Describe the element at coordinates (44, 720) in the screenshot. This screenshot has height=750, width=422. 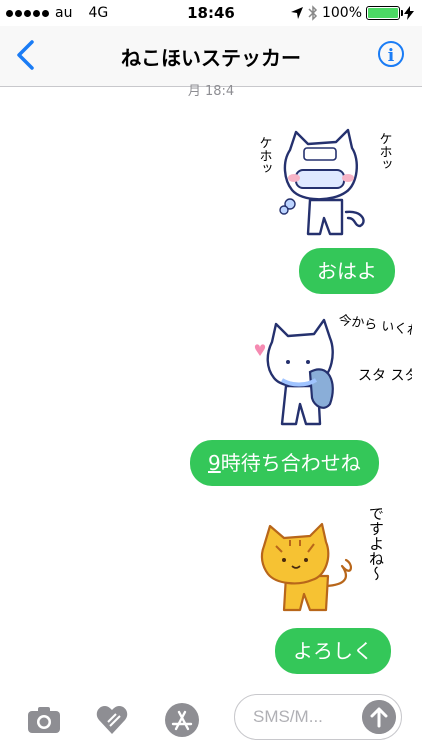
I see `camera-icon` at that location.